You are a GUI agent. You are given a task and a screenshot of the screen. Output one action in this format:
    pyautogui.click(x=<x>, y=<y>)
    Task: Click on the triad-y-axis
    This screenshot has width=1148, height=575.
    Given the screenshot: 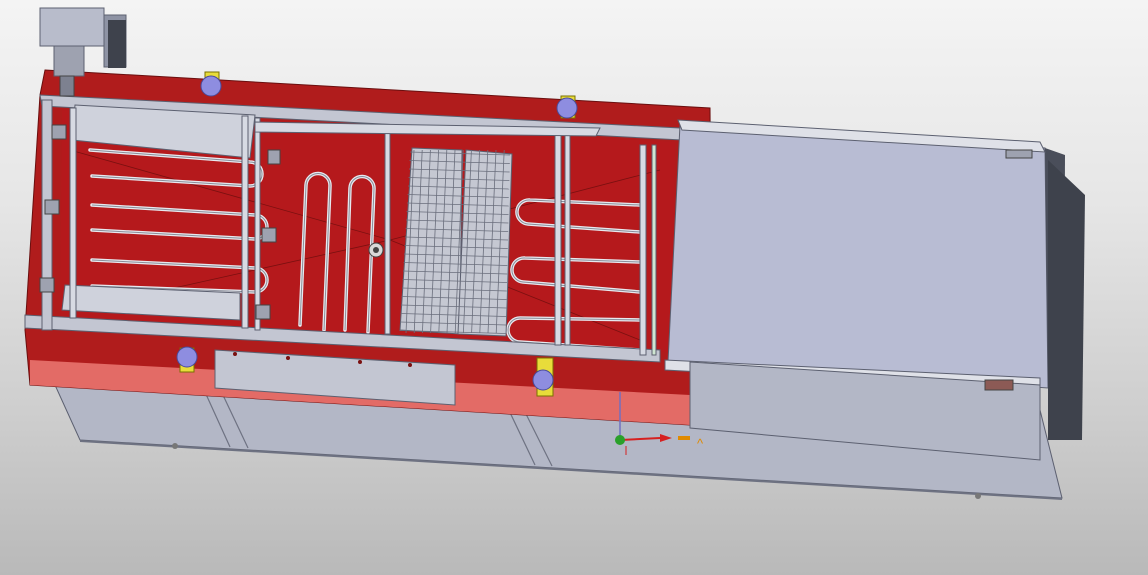 What is the action you would take?
    pyautogui.click(x=620, y=440)
    